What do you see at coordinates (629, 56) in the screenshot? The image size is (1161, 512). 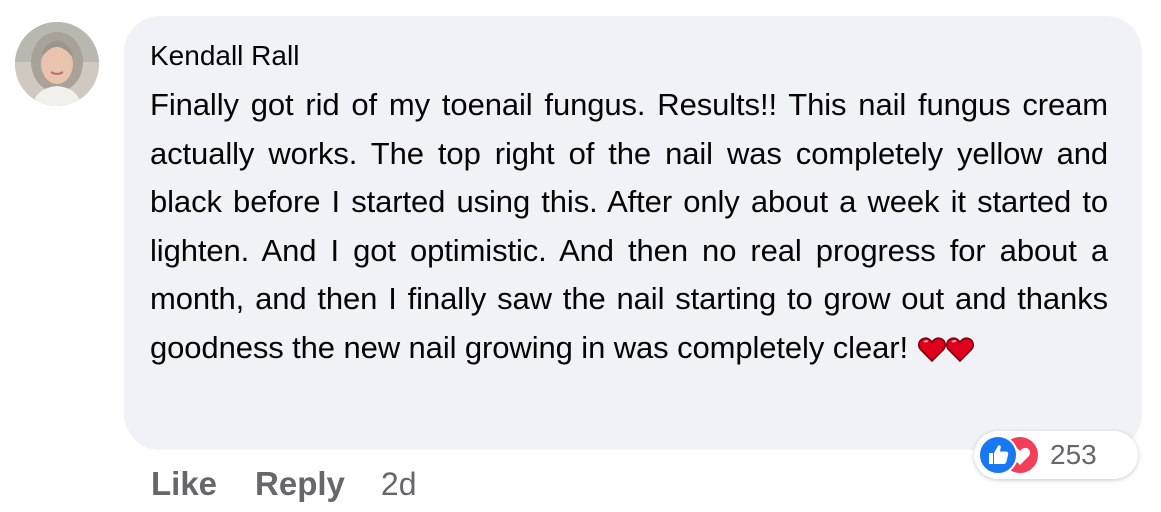 I see `comment-author-name: Kendall Rall` at bounding box center [629, 56].